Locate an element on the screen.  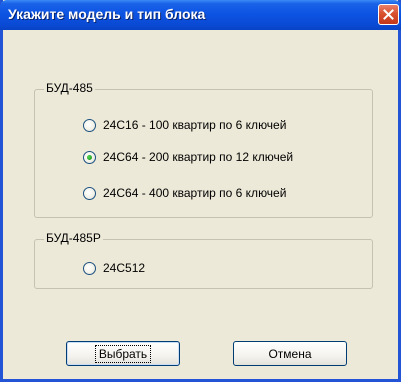
title-bar: Укажите модель и тип блока is located at coordinates (200, 15).